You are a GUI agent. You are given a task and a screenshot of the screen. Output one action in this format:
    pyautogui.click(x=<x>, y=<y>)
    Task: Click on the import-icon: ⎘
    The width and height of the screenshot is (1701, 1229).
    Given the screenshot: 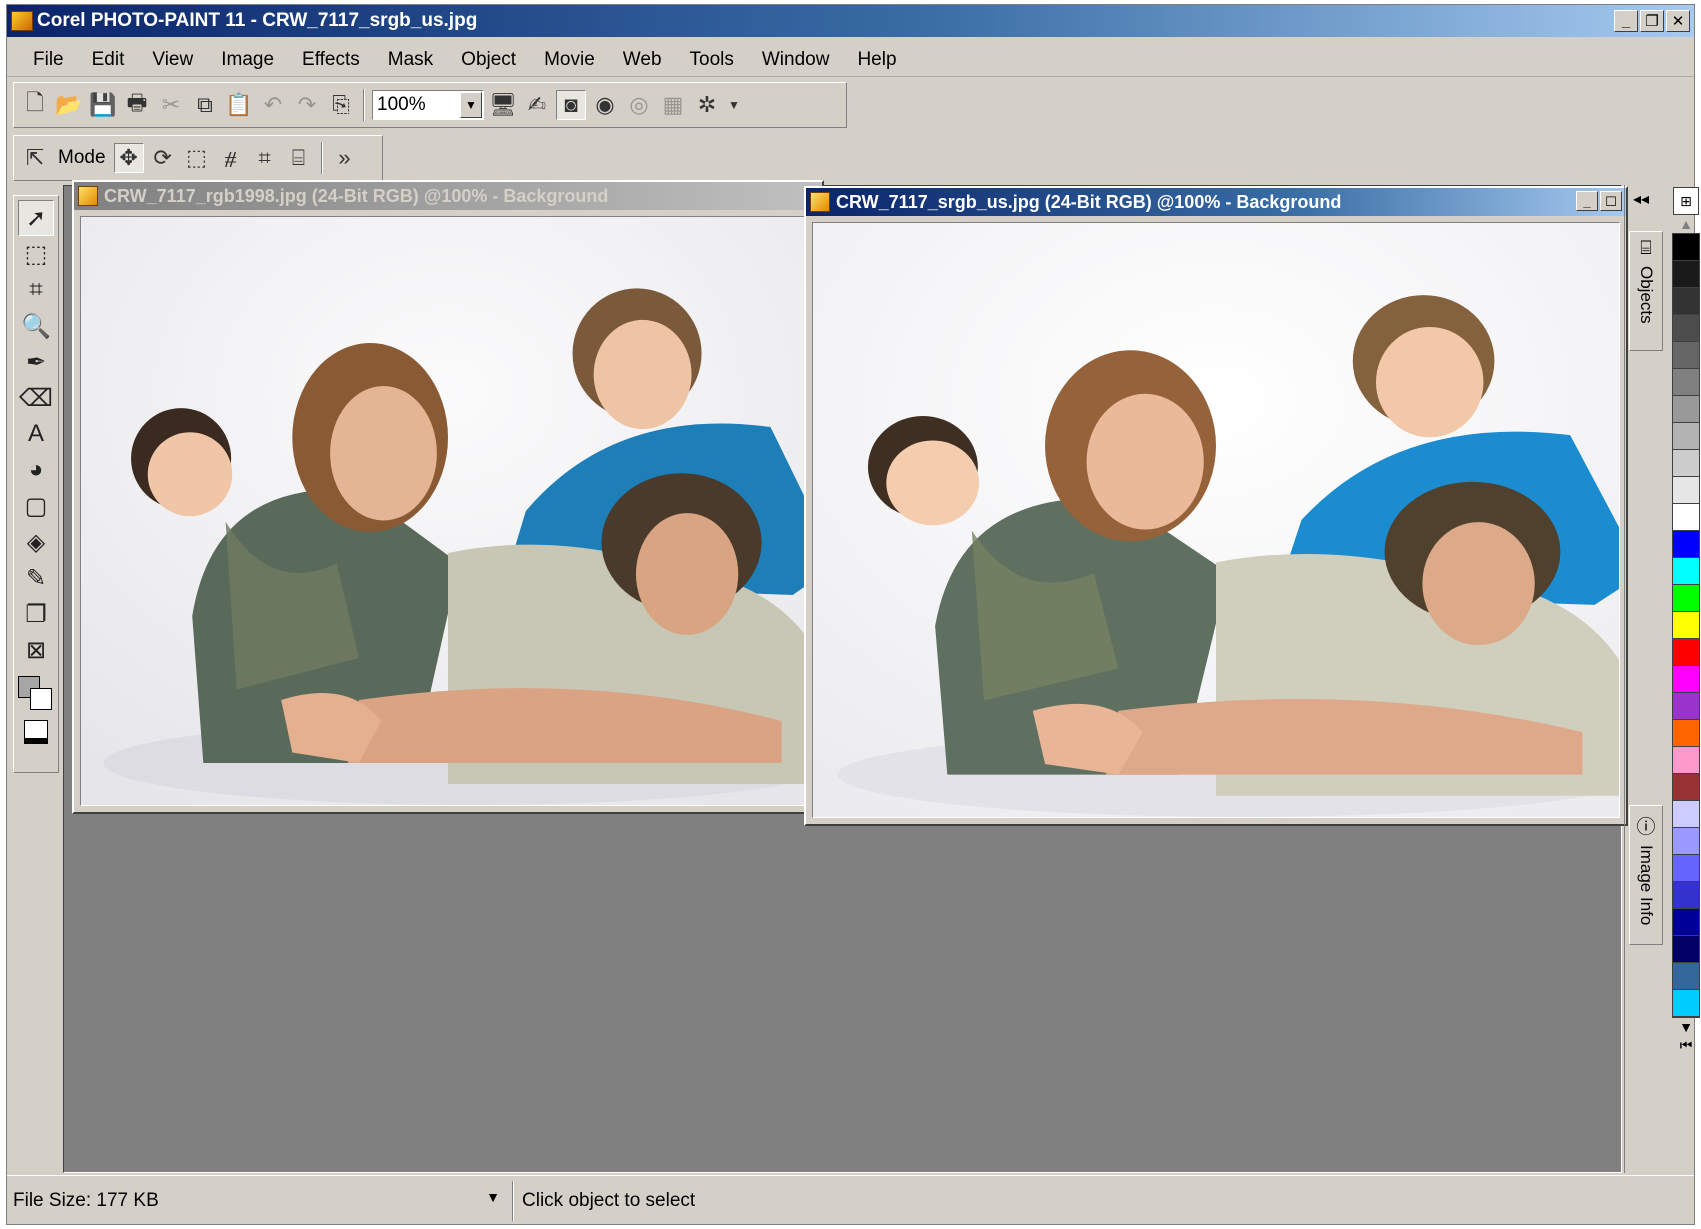 What is the action you would take?
    pyautogui.click(x=341, y=105)
    